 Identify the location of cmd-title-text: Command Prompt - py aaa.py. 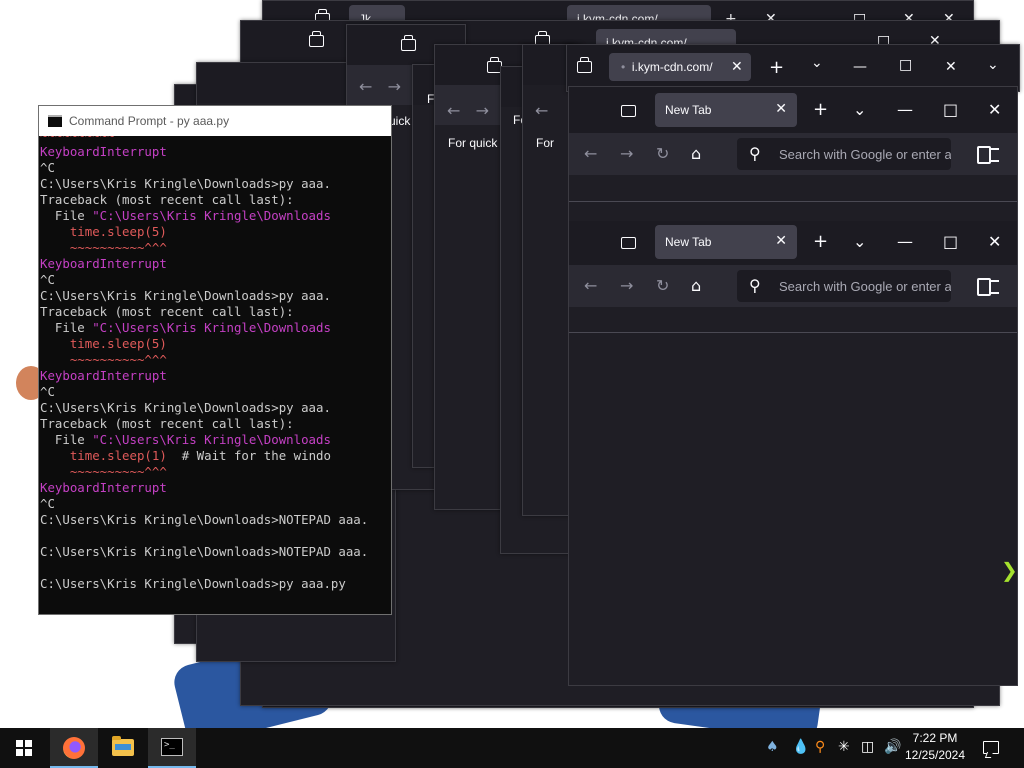
(149, 121).